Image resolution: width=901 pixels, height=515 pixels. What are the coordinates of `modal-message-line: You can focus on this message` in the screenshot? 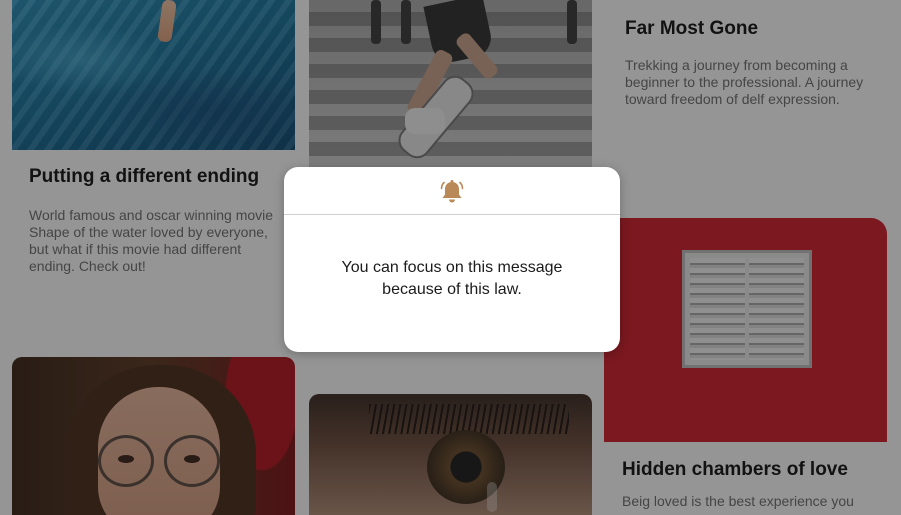 It's located at (452, 267).